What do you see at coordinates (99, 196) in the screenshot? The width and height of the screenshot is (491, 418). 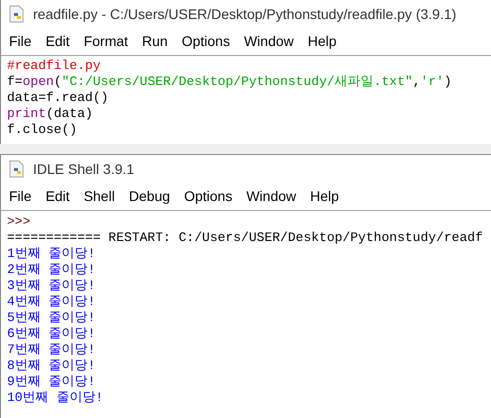 I see `menu-item: Shell` at bounding box center [99, 196].